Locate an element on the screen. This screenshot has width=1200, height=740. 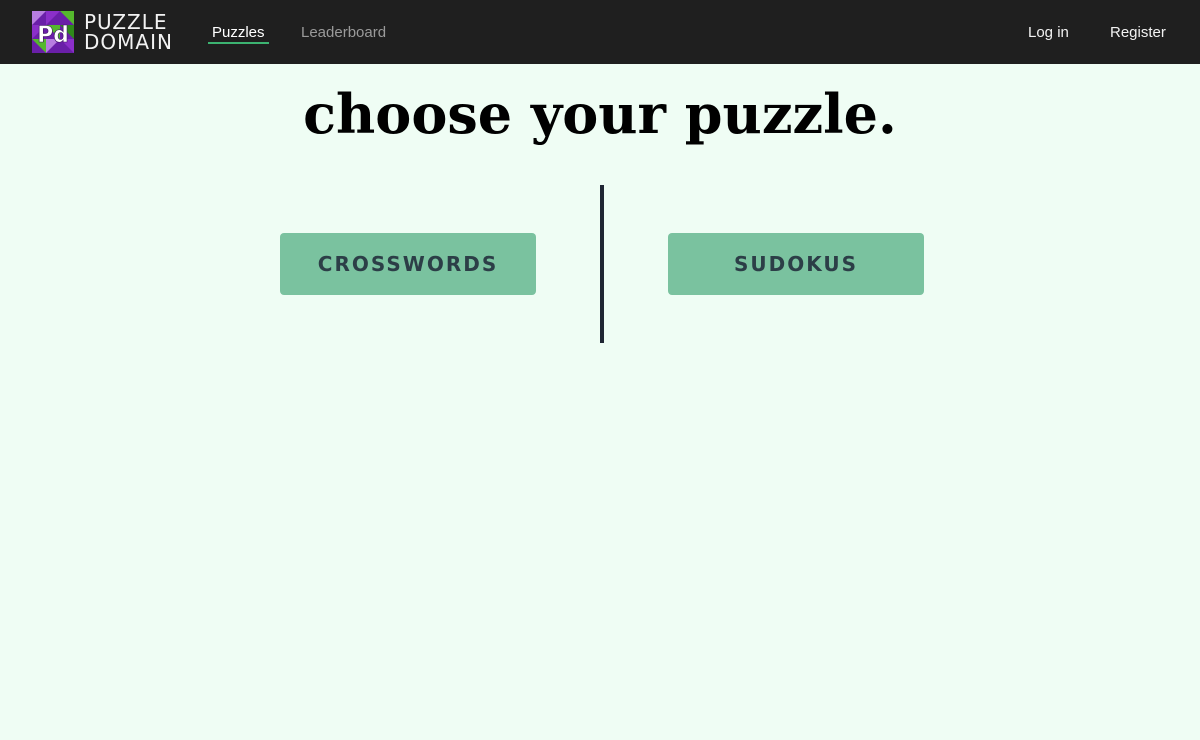
nav-leaderboard: Leaderboard is located at coordinates (343, 32).